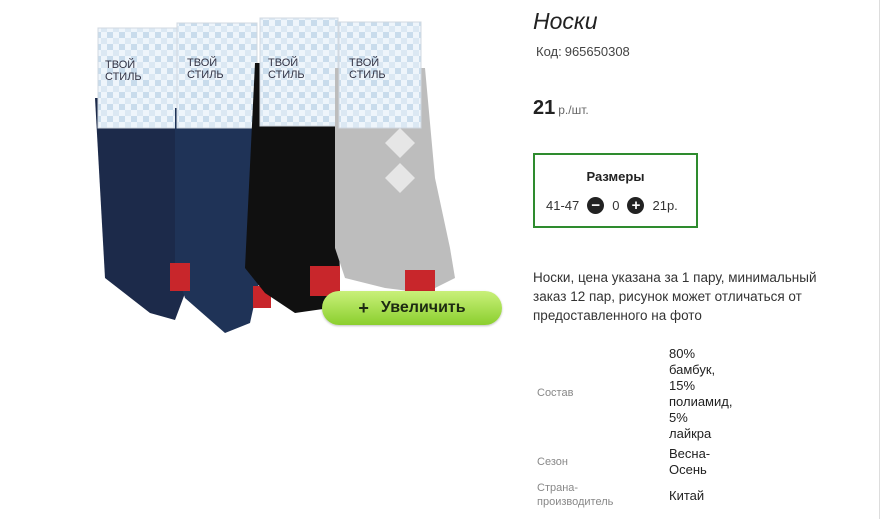 The height and width of the screenshot is (519, 880). I want to click on attr-value-season: Весна- Осень, so click(689, 462).